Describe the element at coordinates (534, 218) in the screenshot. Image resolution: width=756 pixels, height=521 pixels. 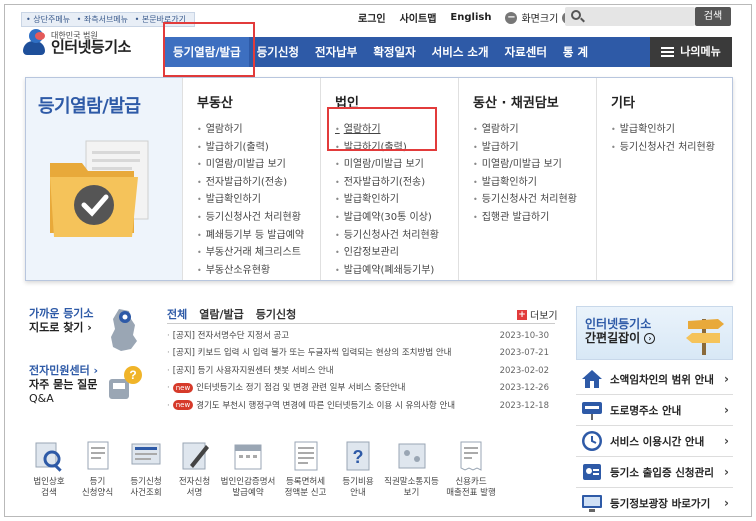
I see `menu-item: 집행관 발급하기` at that location.